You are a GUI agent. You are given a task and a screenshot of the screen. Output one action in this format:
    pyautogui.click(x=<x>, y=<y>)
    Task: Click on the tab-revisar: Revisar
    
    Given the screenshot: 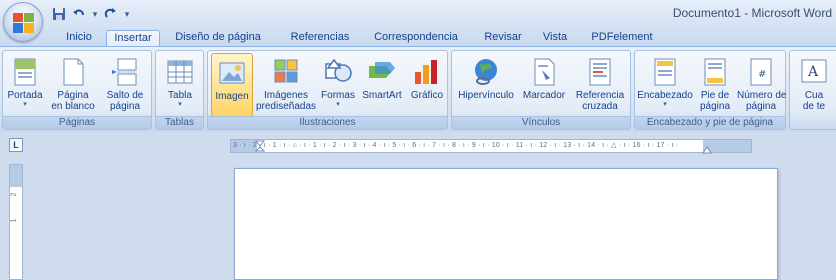 What is the action you would take?
    pyautogui.click(x=503, y=38)
    